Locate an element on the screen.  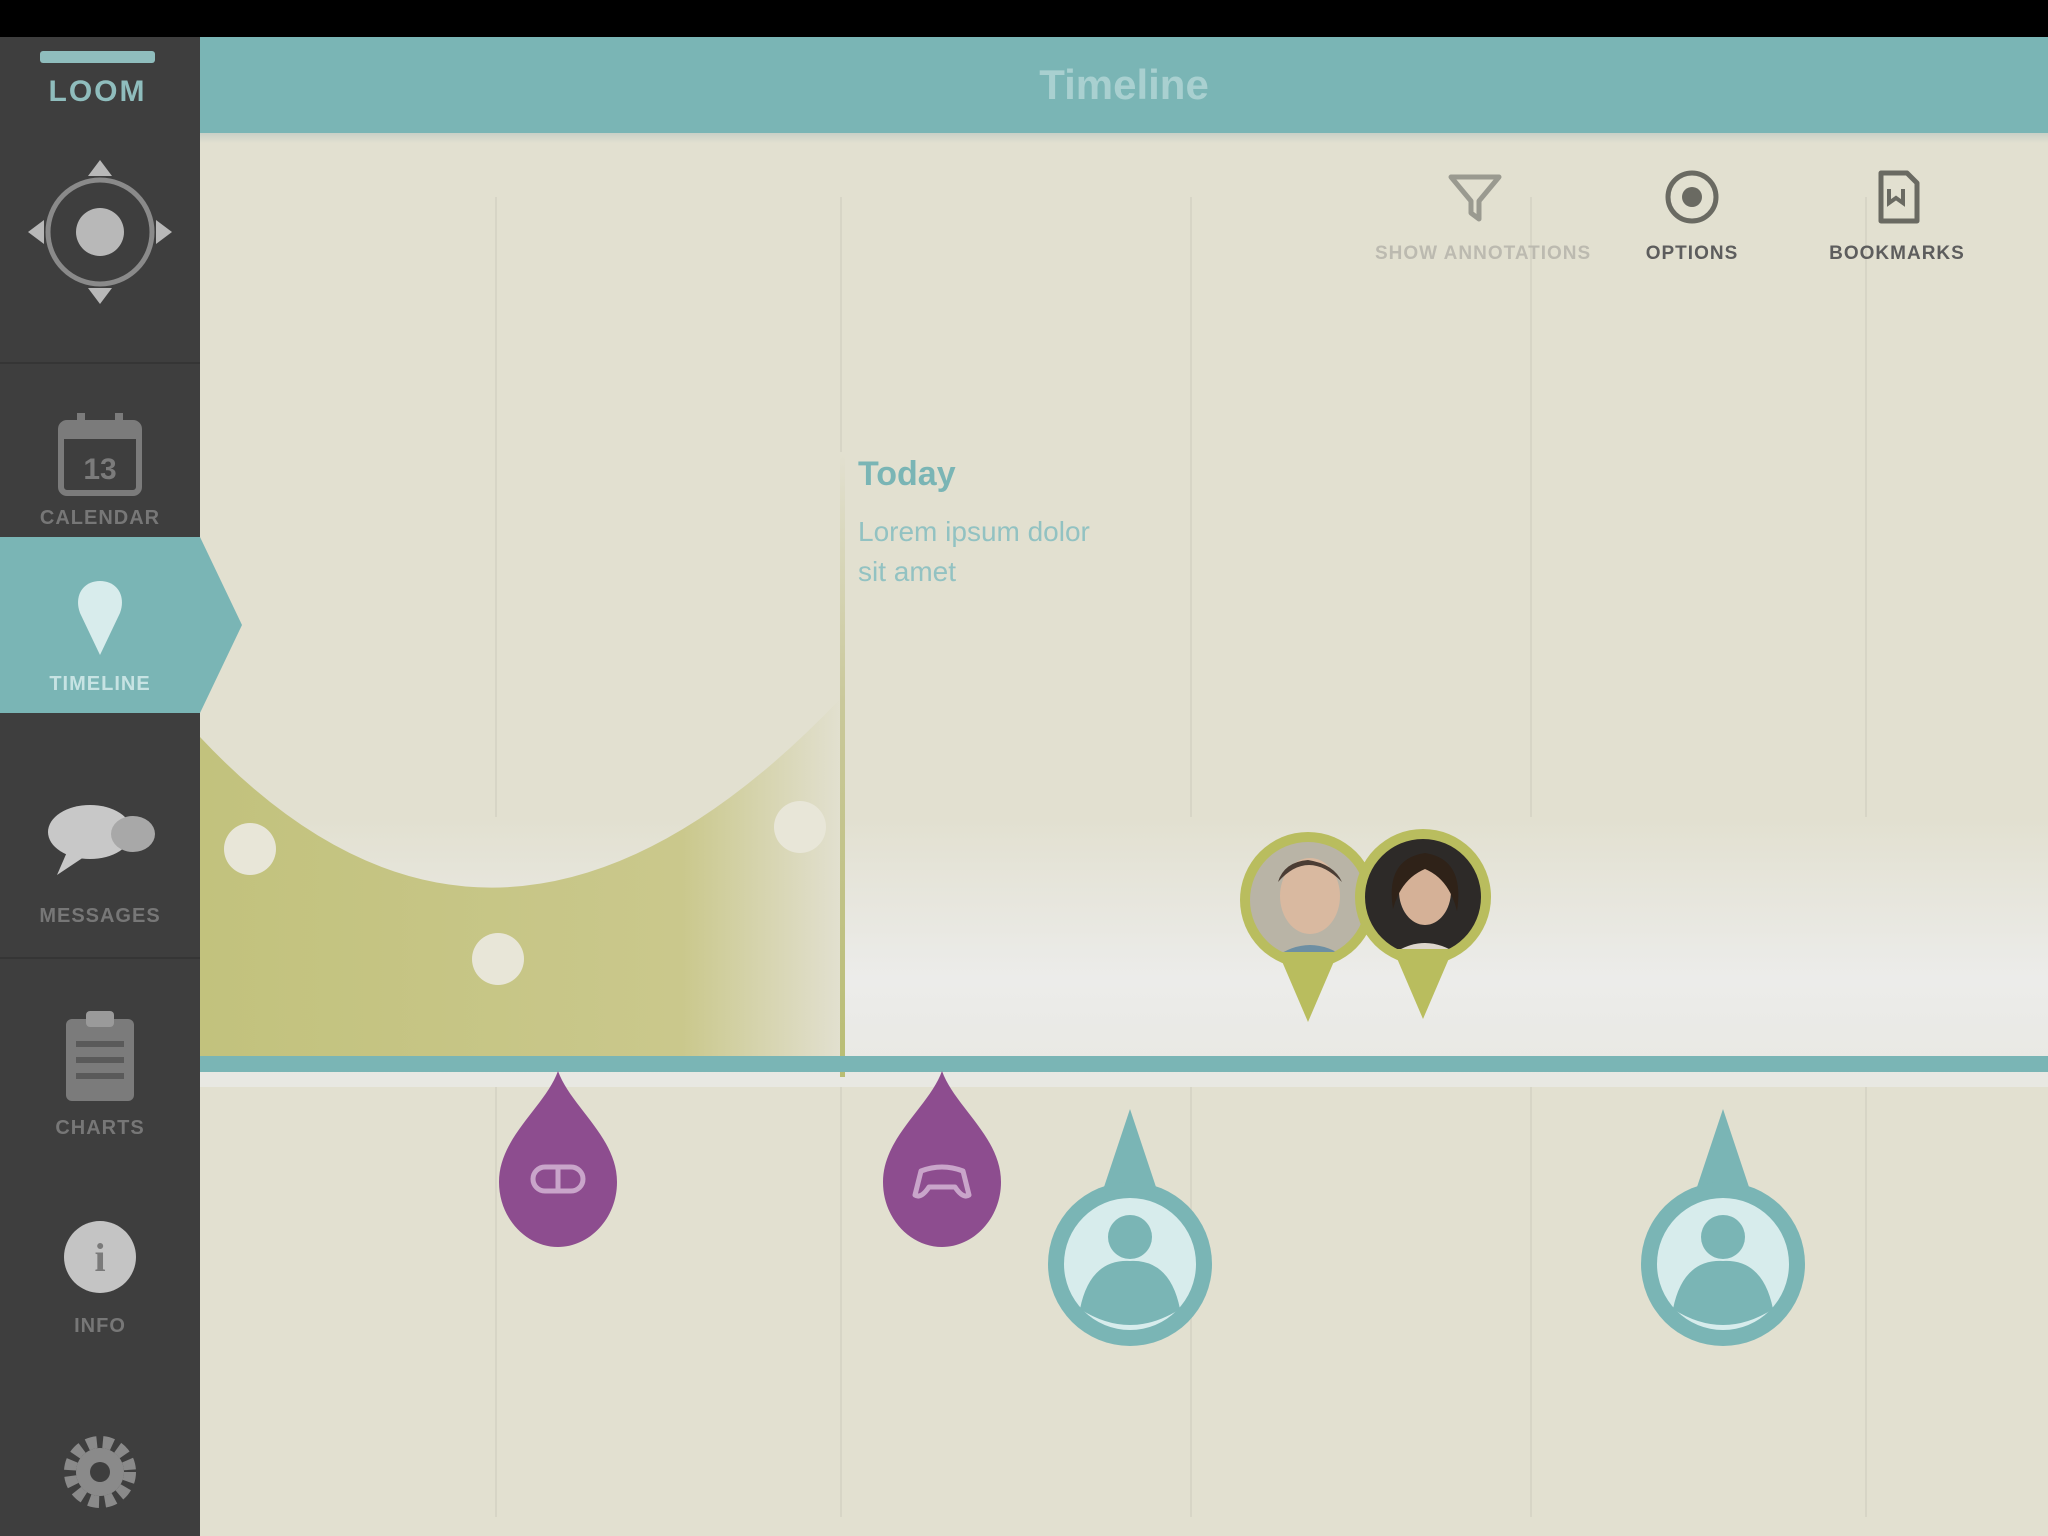
today-marker-line is located at coordinates (842, 764).